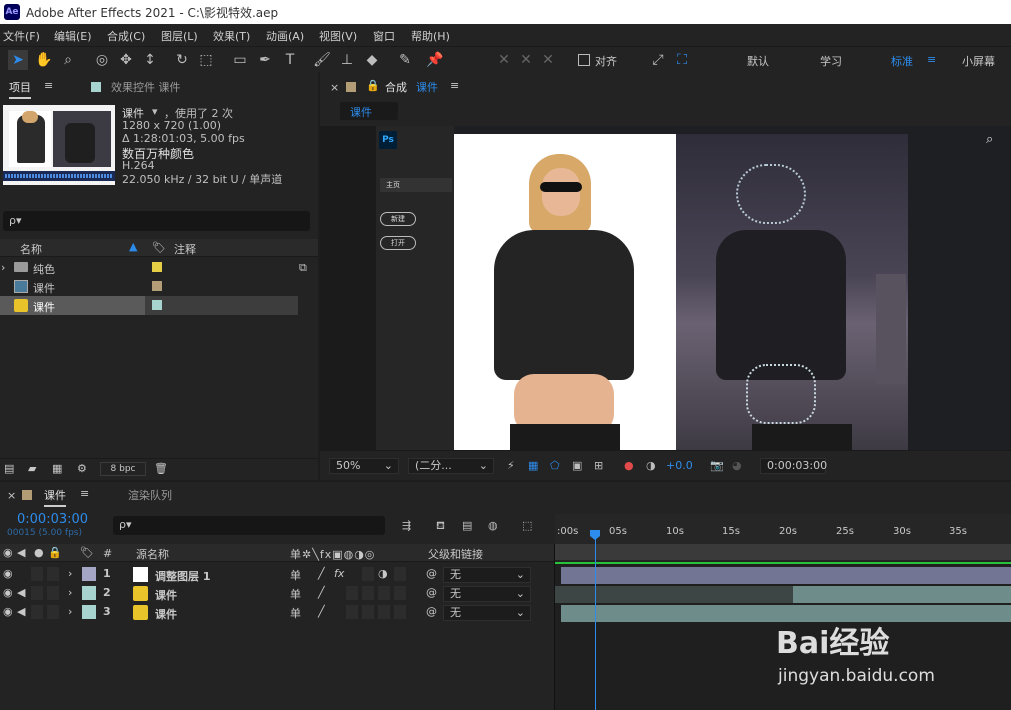  Describe the element at coordinates (18, 60) in the screenshot. I see `selection-tool-icon: ➤` at that location.